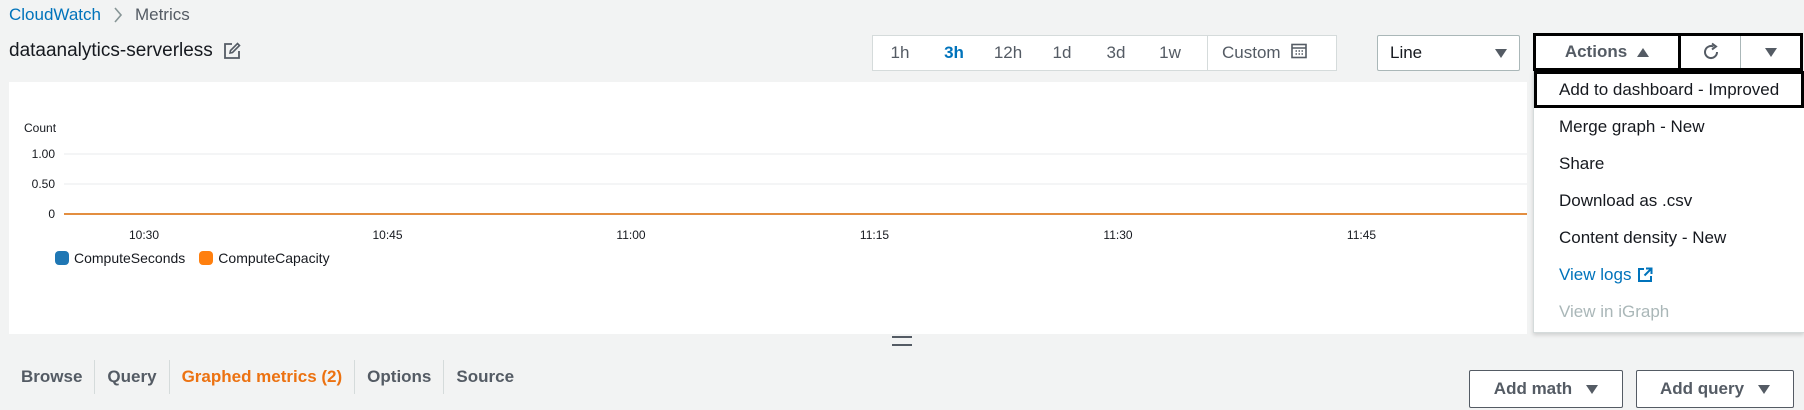 The image size is (1804, 410). What do you see at coordinates (900, 53) in the screenshot?
I see `time-range-1h: 1h` at bounding box center [900, 53].